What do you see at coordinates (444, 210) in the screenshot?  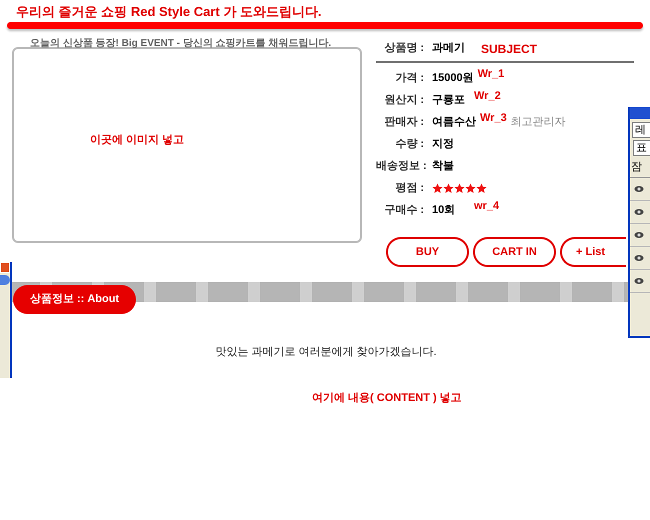 I see `field-value: 10회` at bounding box center [444, 210].